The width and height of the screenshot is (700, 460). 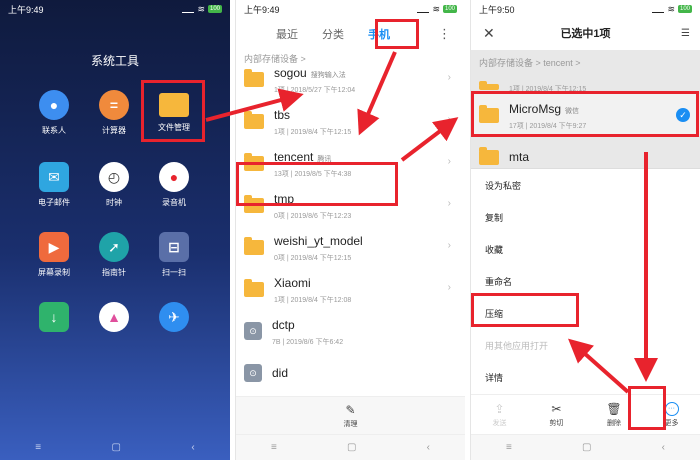 What do you see at coordinates (489, 33) in the screenshot?
I see `close-icon: ✕` at bounding box center [489, 33].